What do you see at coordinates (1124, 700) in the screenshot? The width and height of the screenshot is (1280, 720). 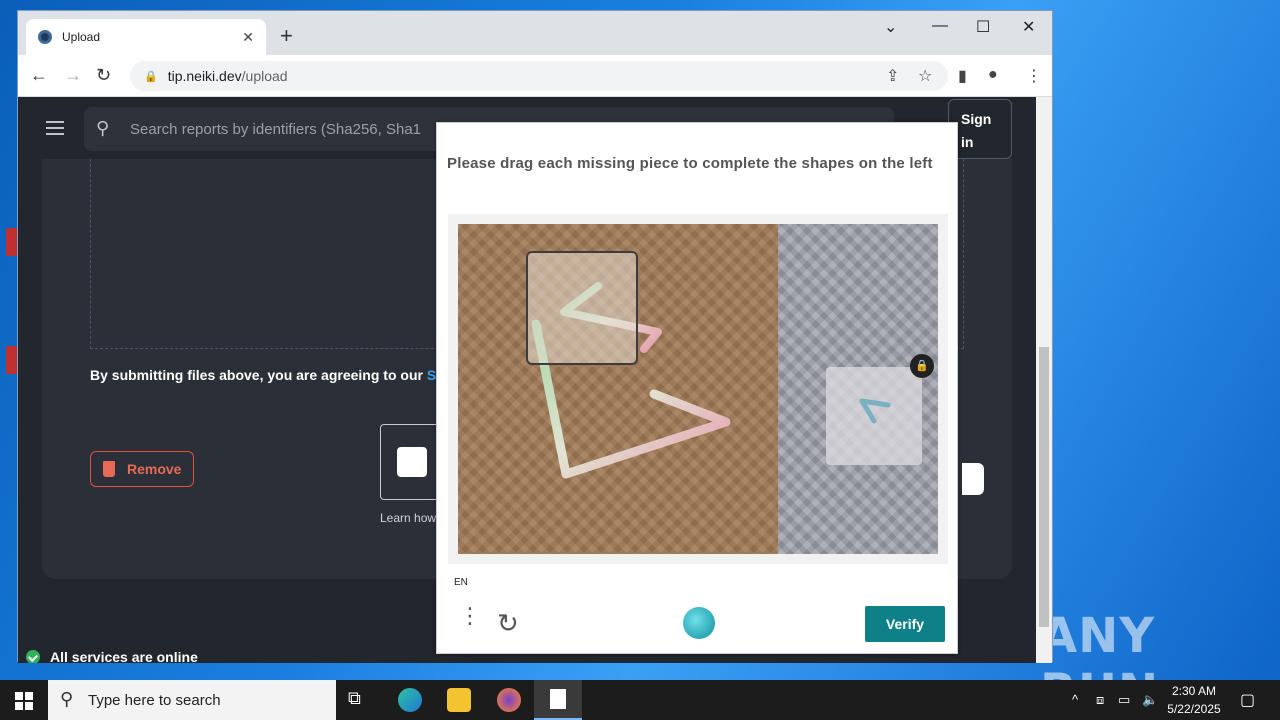 I see `network-icon: ▭` at bounding box center [1124, 700].